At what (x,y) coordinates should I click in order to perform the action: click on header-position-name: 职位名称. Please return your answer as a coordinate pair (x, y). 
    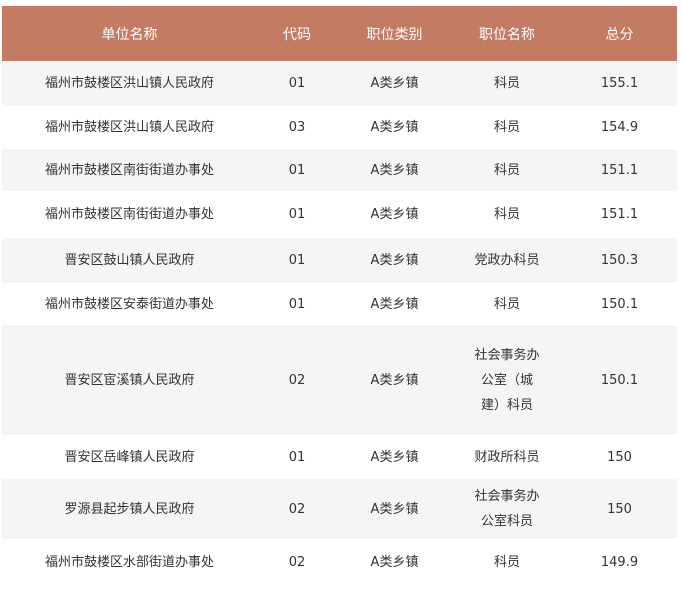
    Looking at the image, I should click on (507, 33).